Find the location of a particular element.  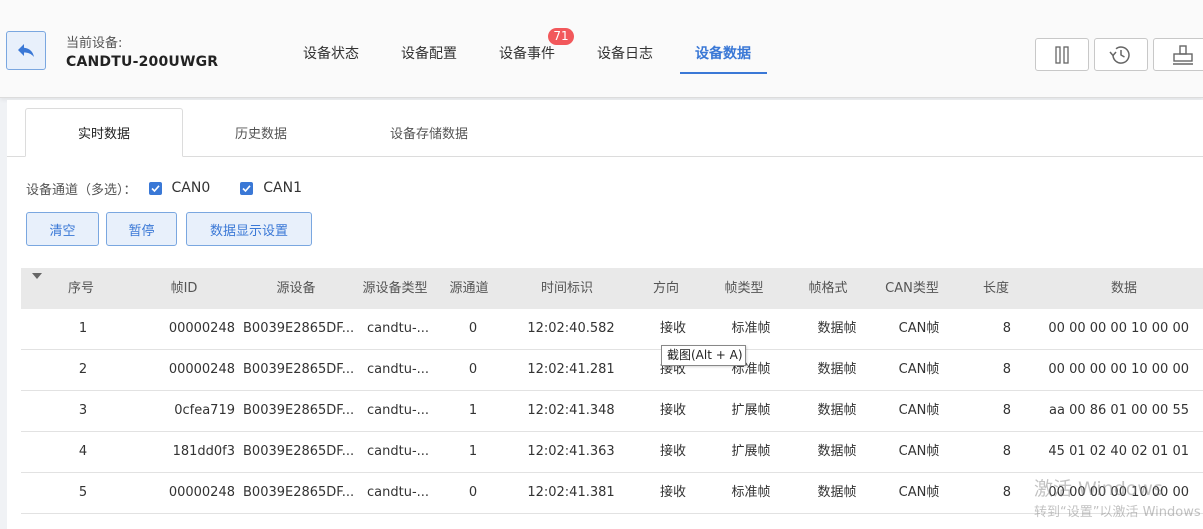

event-count-badge: 71 is located at coordinates (561, 36).